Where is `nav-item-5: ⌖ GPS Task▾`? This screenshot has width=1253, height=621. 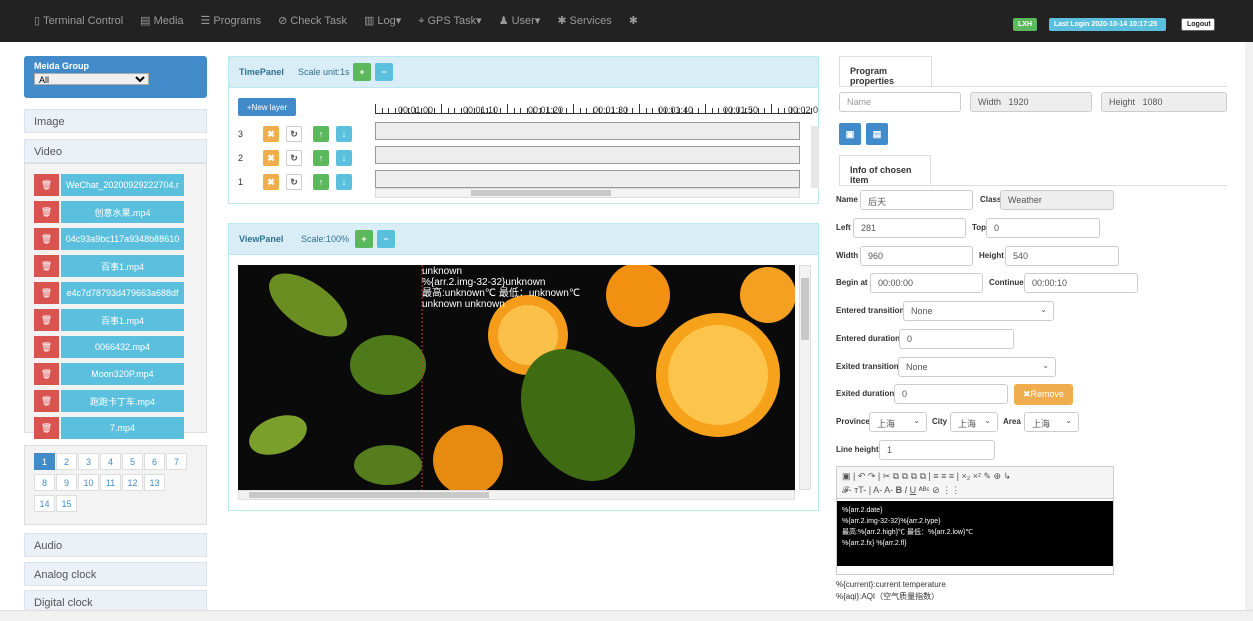 nav-item-5: ⌖ GPS Task▾ is located at coordinates (449, 21).